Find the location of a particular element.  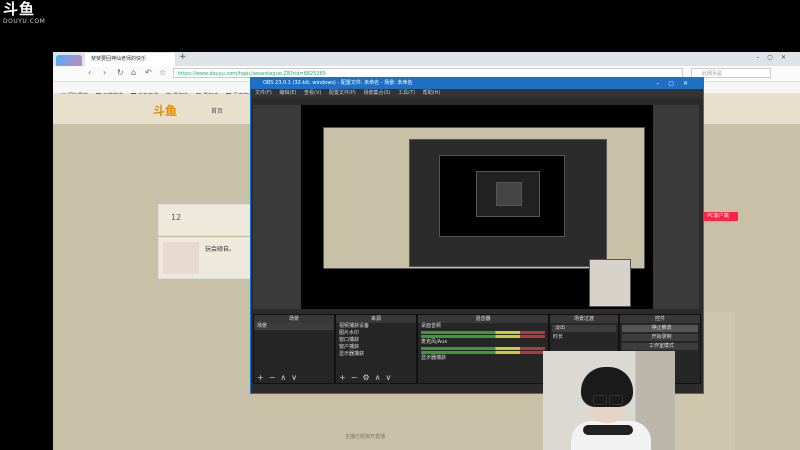

sources-dock: 来源 视频捕获设备 图片水印 窗口捕获 窗户捕获 显示器捕获 +−⚙∧∨ is located at coordinates (376, 349).